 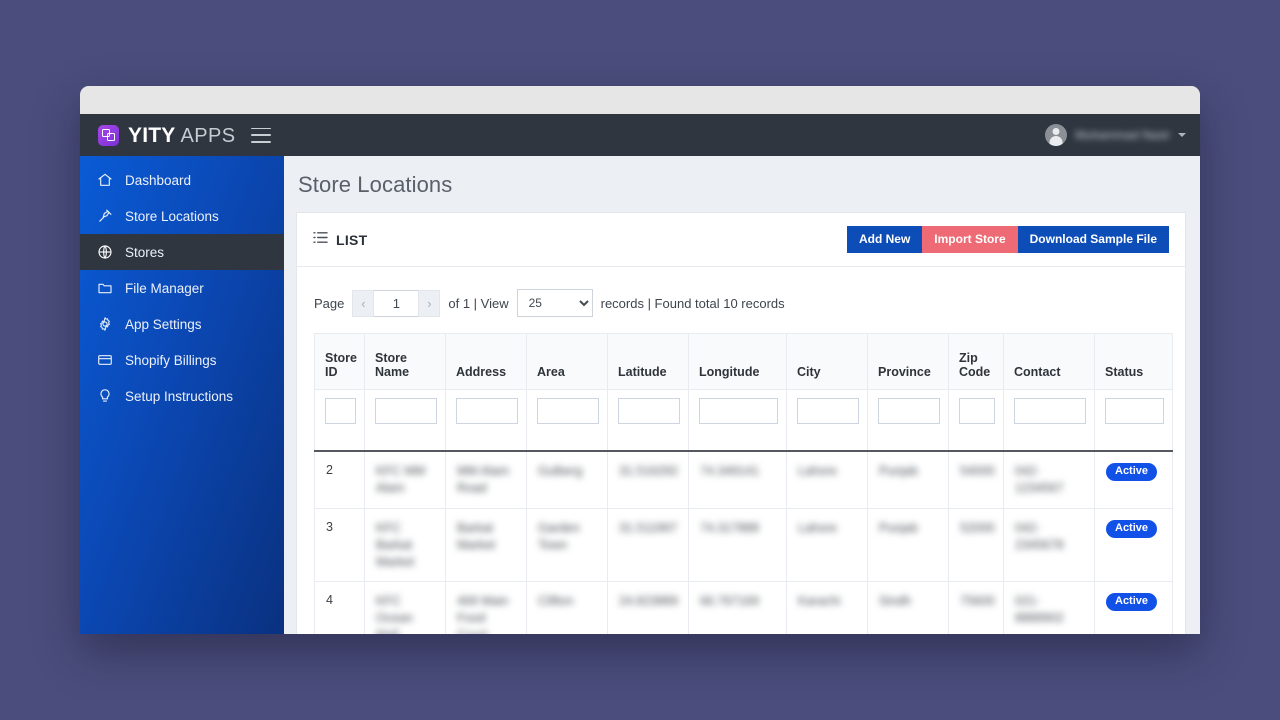 I want to click on cell-contact: 021-8888902, so click(x=1049, y=607).